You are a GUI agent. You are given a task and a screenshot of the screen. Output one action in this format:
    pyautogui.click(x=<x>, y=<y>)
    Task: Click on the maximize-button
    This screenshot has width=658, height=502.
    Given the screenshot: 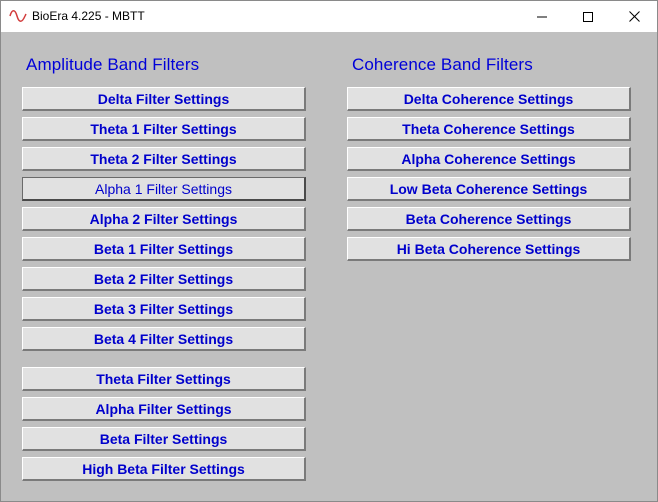 What is the action you would take?
    pyautogui.click(x=588, y=16)
    